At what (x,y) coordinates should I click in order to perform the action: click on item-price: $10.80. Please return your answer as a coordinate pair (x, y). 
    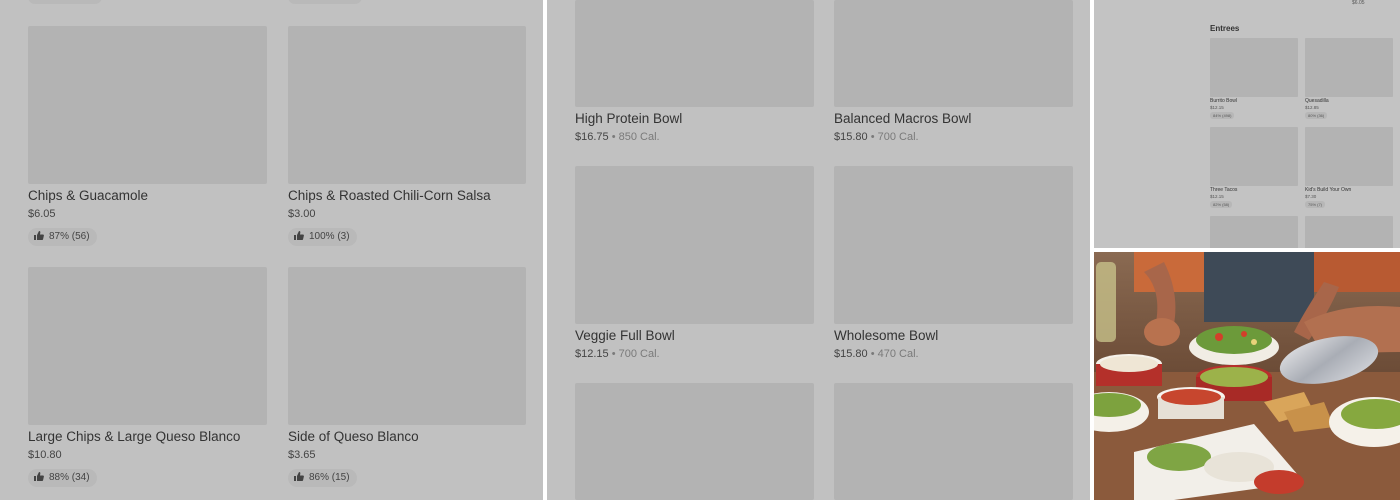
    Looking at the image, I should click on (45, 455).